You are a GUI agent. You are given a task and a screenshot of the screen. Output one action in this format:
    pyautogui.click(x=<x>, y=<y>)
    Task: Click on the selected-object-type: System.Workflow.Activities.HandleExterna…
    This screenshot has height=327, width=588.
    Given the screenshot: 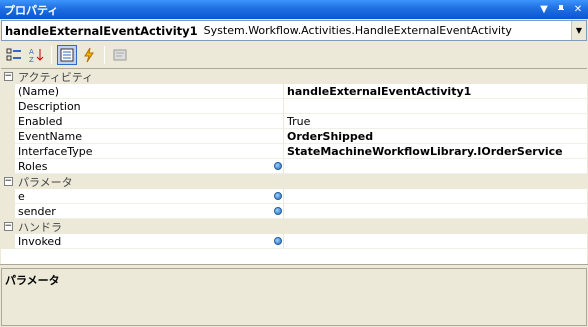 What is the action you would take?
    pyautogui.click(x=357, y=30)
    